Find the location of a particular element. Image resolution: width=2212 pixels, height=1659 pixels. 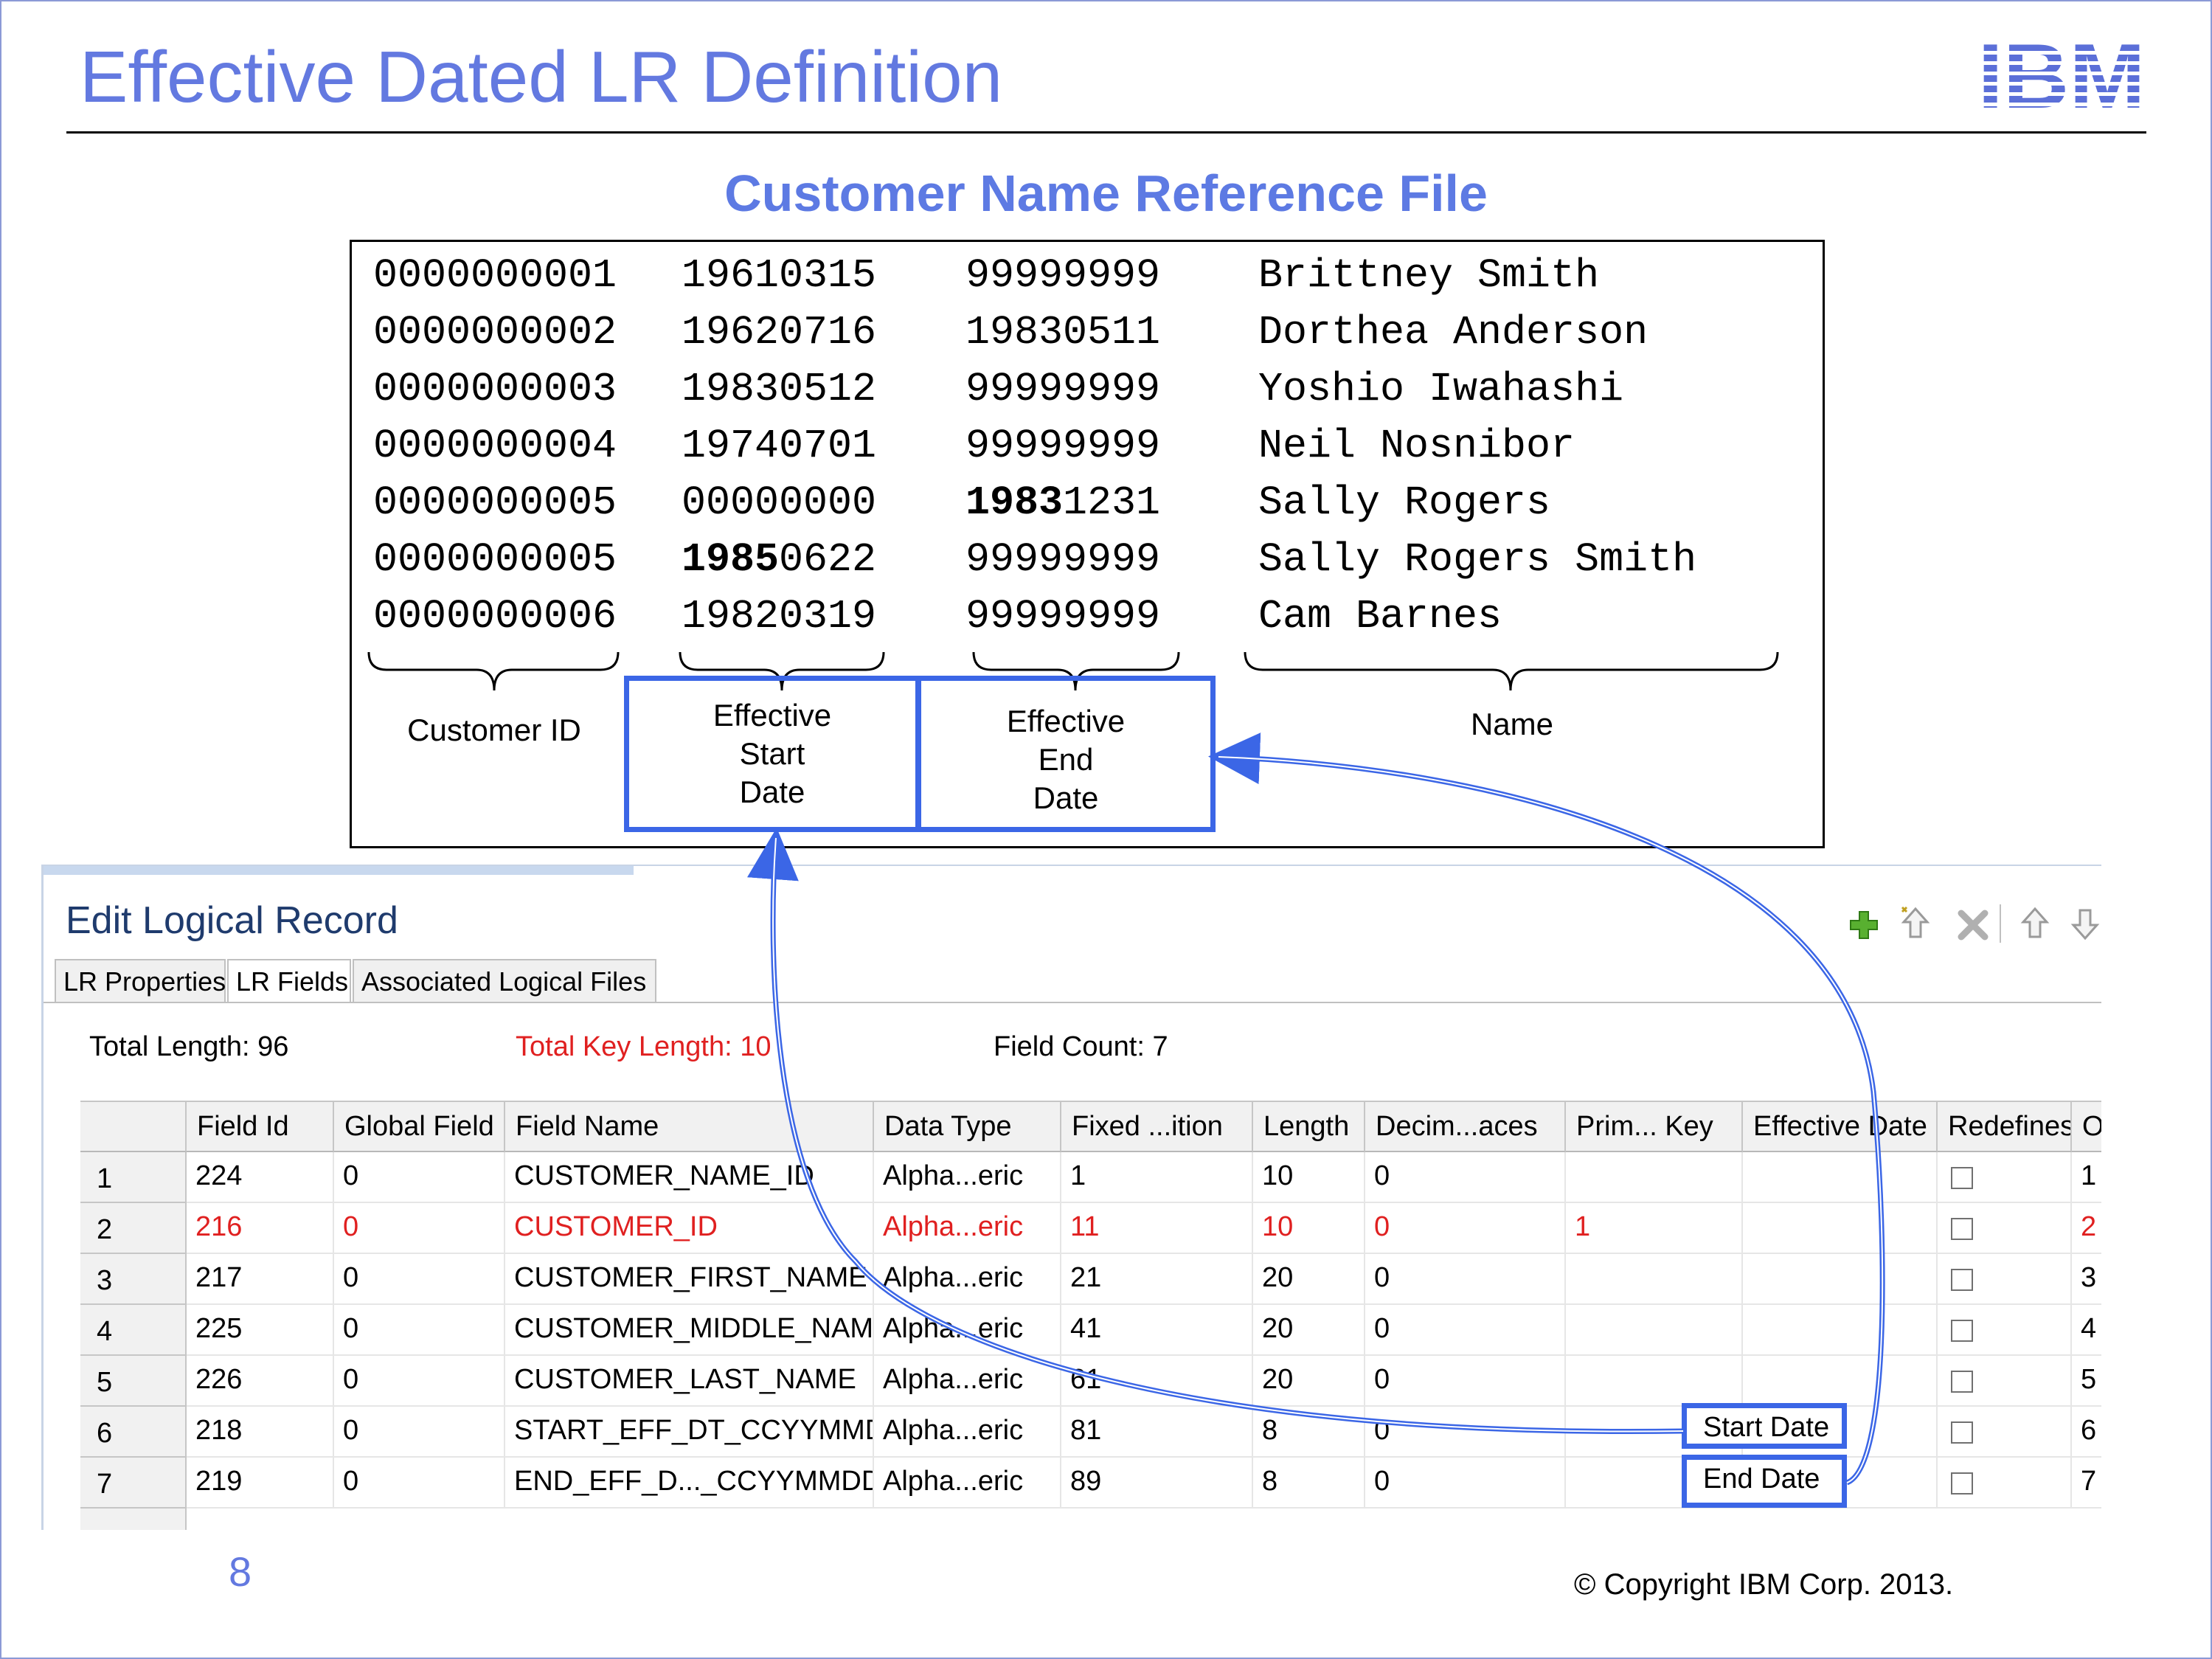

column-header-primary-key: Prim... Key is located at coordinates (1654, 1126).